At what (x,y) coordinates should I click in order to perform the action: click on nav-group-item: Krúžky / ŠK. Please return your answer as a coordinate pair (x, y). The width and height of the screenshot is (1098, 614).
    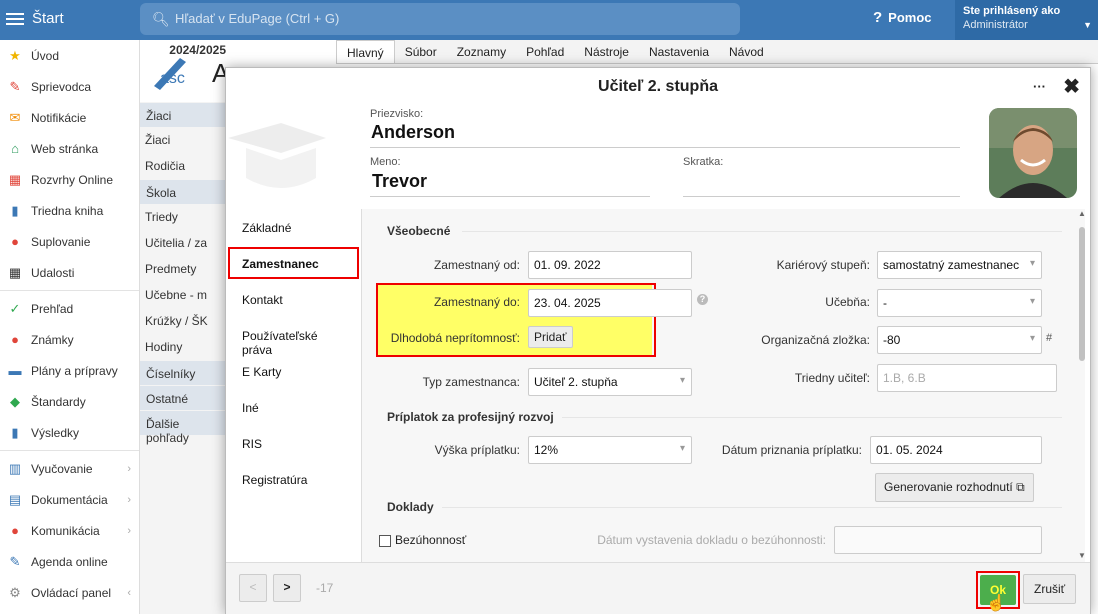
    Looking at the image, I should click on (184, 321).